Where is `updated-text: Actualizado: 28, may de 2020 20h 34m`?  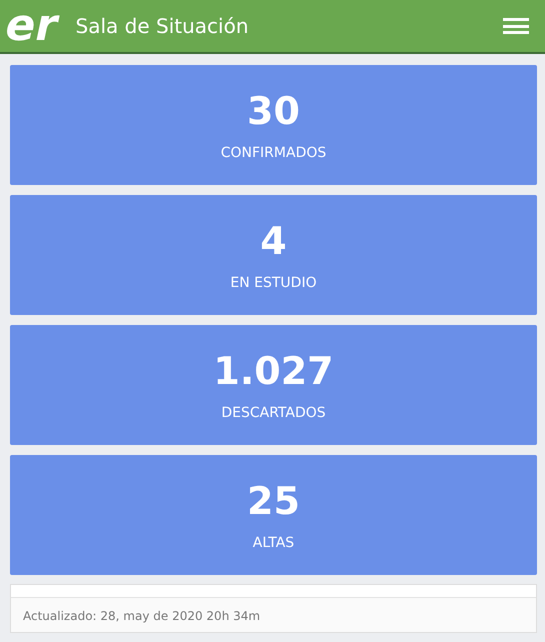 updated-text: Actualizado: 28, may de 2020 20h 34m is located at coordinates (142, 616).